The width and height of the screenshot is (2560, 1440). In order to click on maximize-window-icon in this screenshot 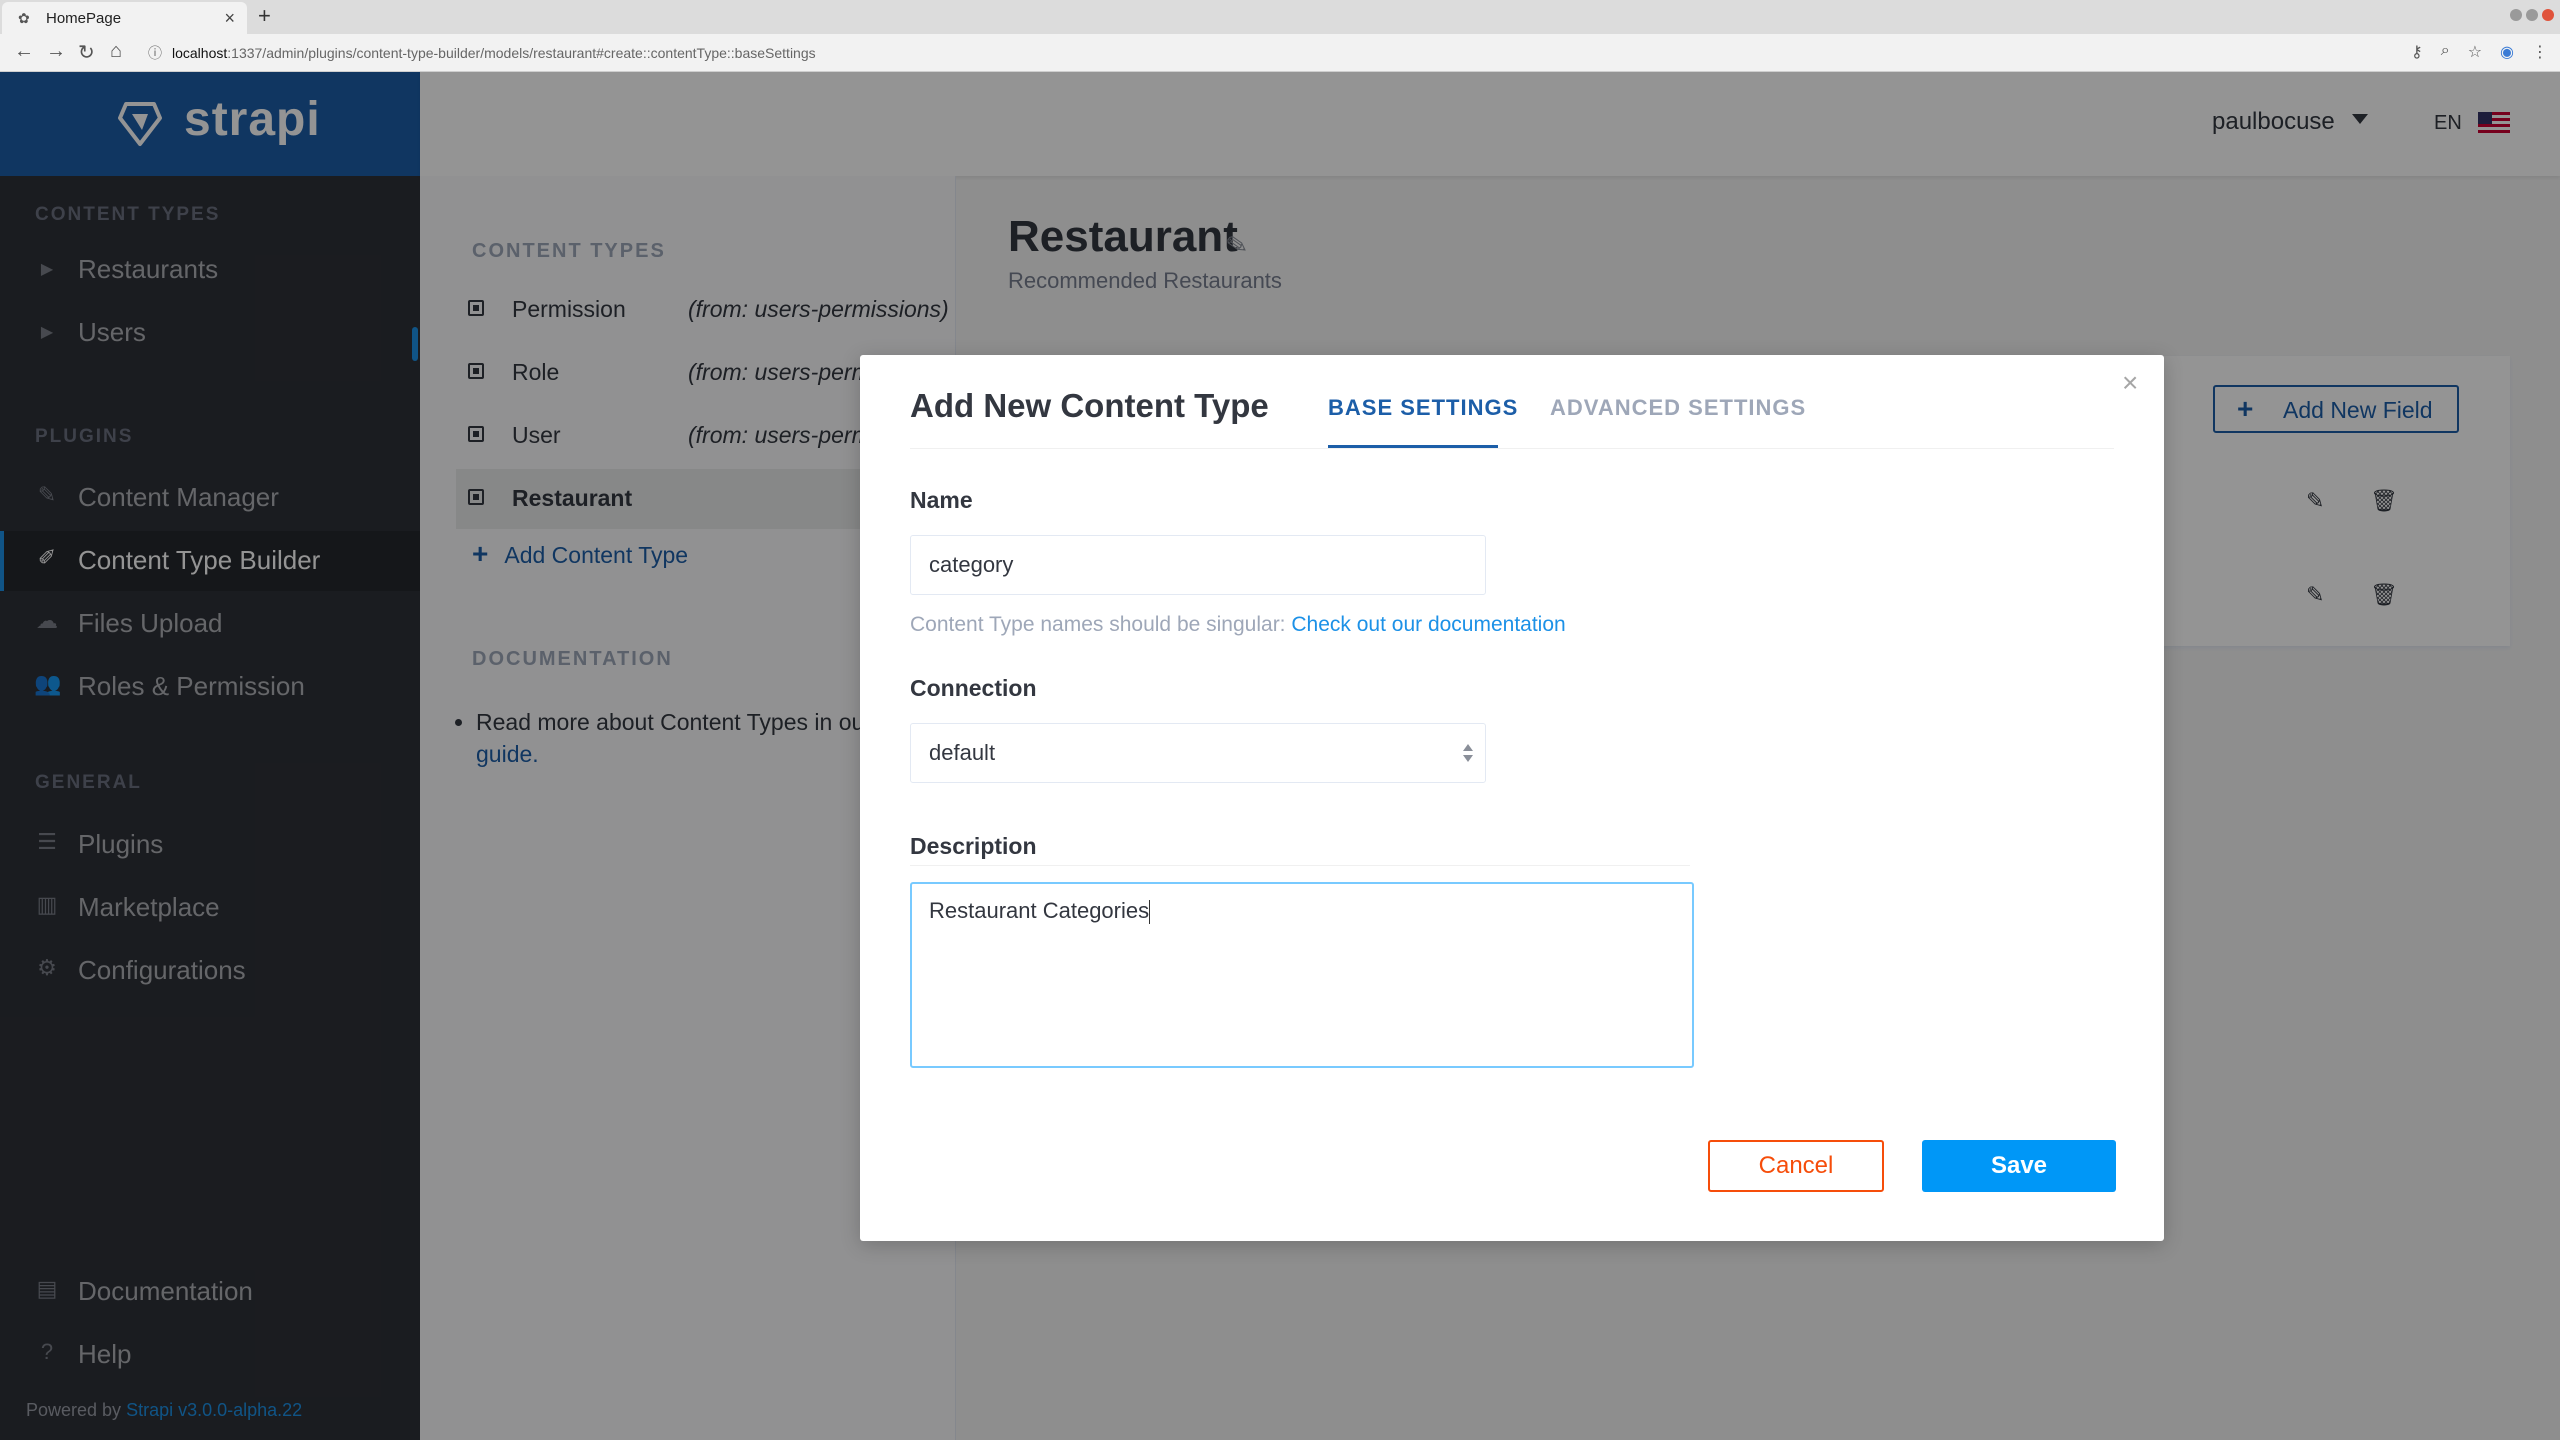, I will do `click(2532, 15)`.